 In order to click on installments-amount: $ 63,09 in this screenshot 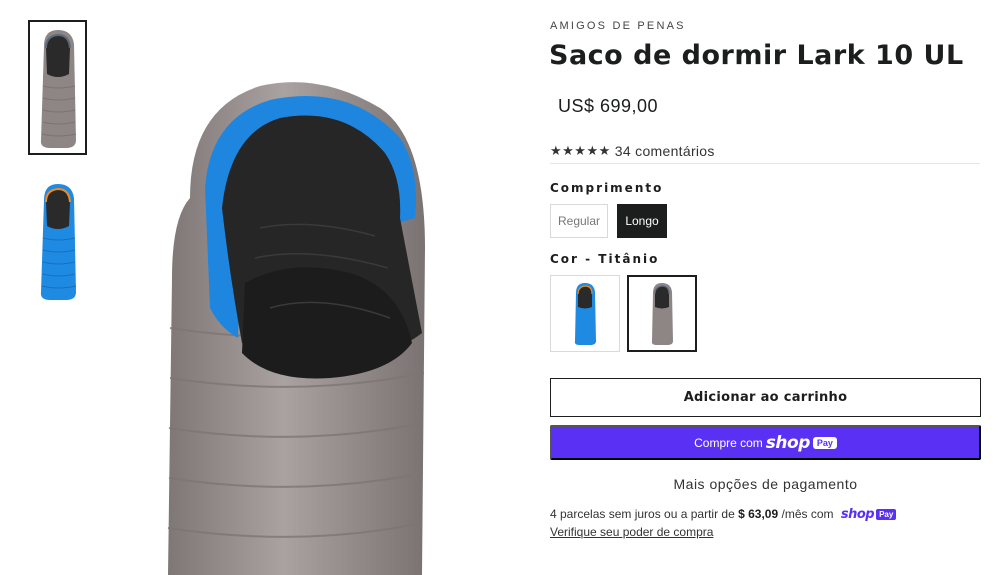, I will do `click(758, 514)`.